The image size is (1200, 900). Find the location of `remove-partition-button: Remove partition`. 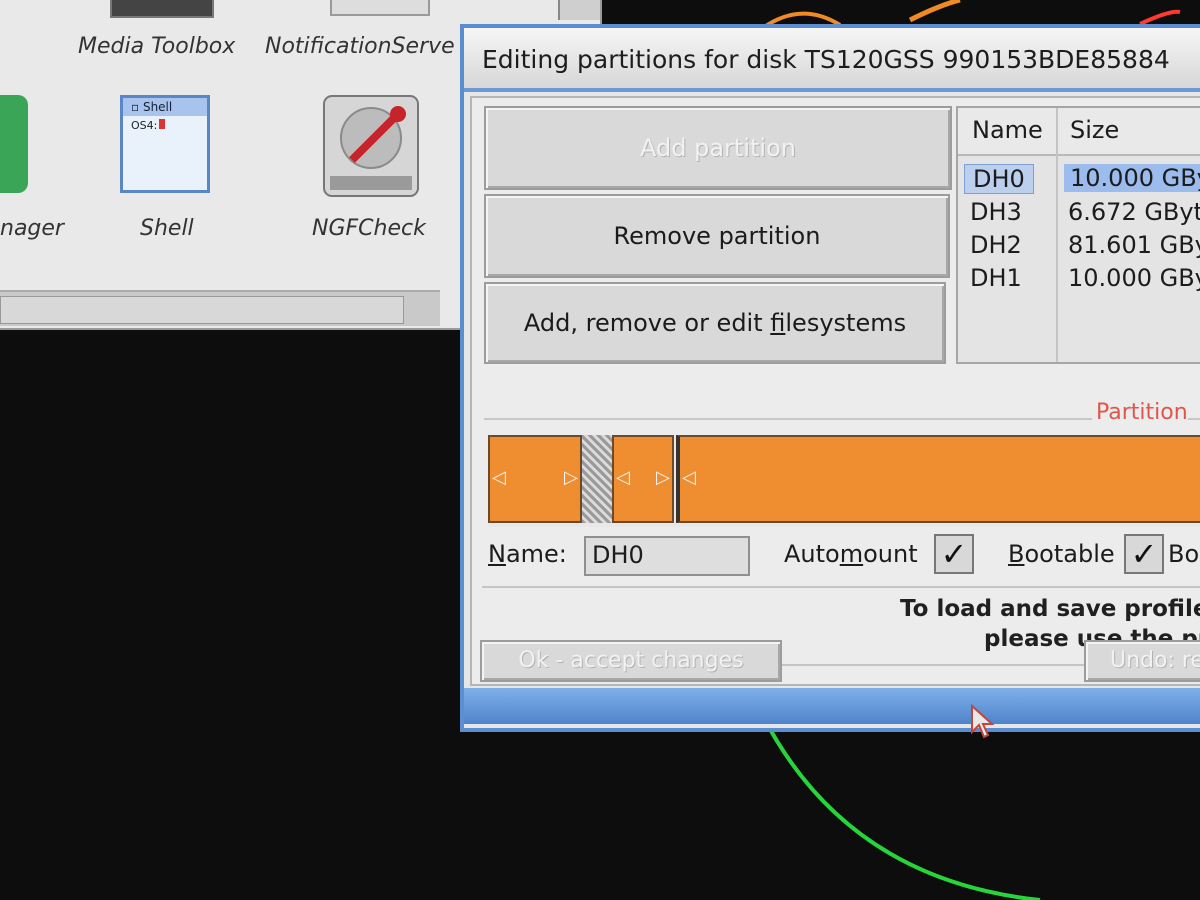

remove-partition-button: Remove partition is located at coordinates (717, 236).